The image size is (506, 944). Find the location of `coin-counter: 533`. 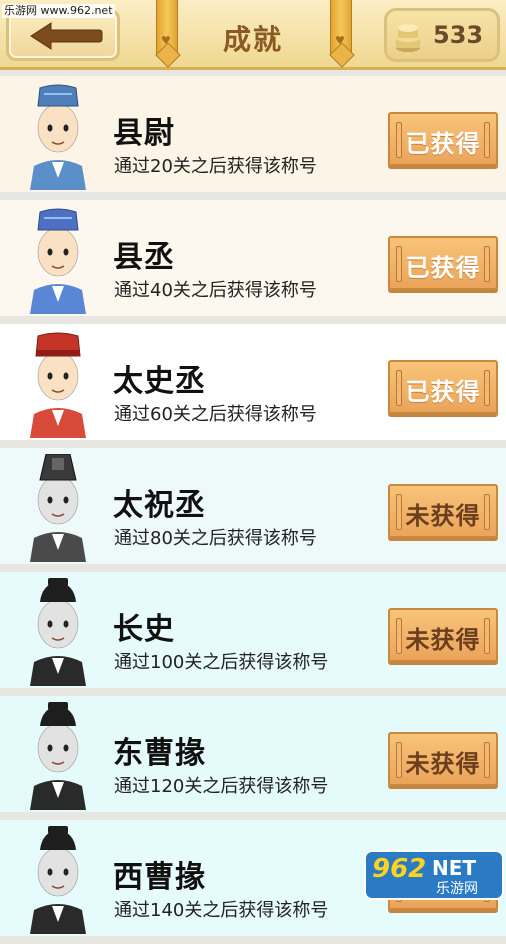

coin-counter: 533 is located at coordinates (442, 35).